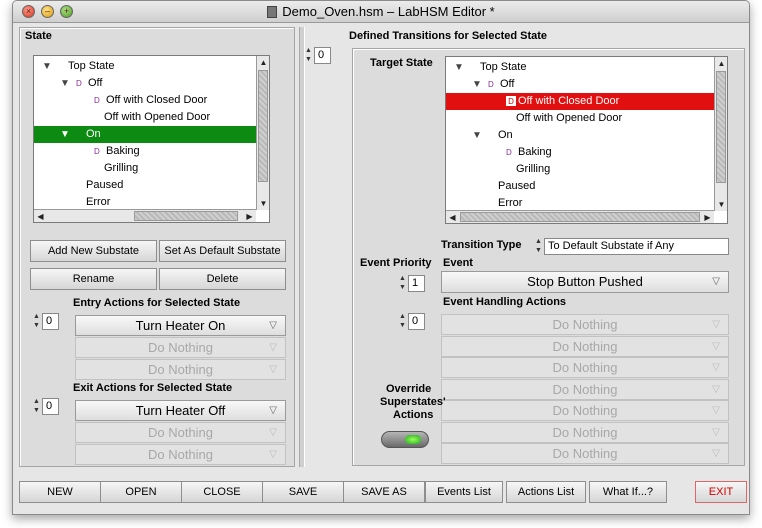 The image size is (762, 528). What do you see at coordinates (93, 134) in the screenshot?
I see `tree-row-label: On` at bounding box center [93, 134].